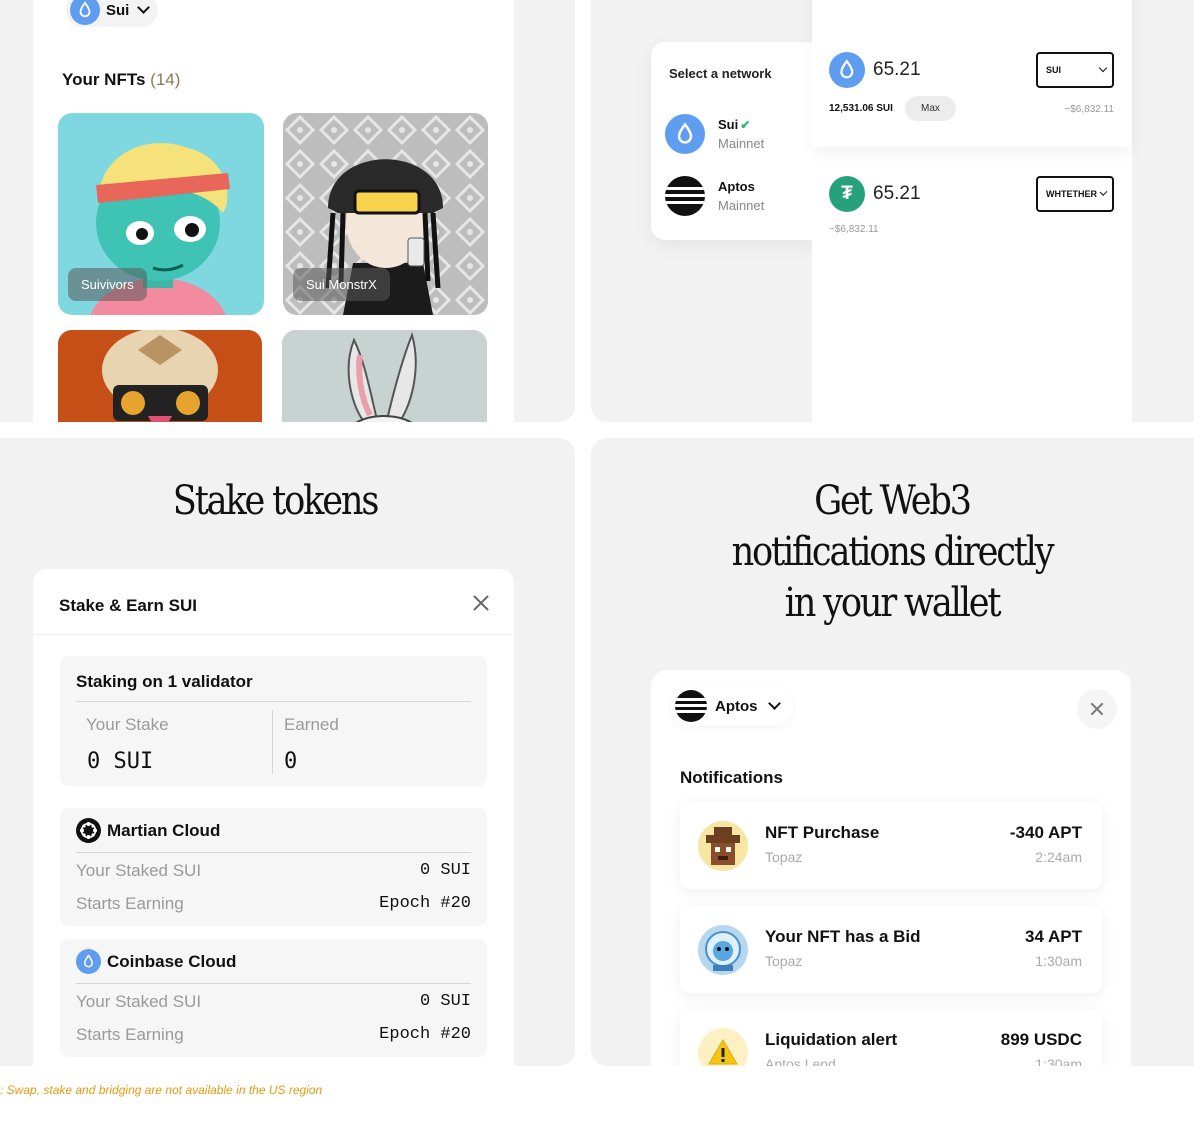 The width and height of the screenshot is (1194, 1127). I want to click on network-option-aptos: Aptos Mainnet, so click(714, 196).